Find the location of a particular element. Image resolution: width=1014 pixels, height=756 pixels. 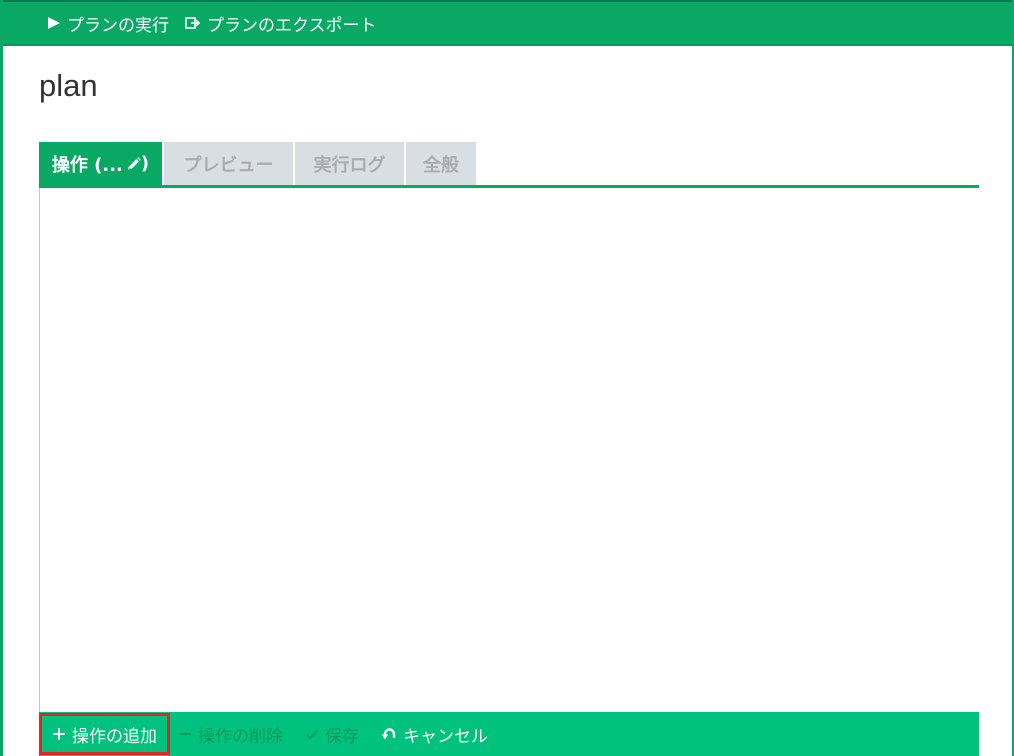

run-plan-button: プランの実行 is located at coordinates (108, 23).